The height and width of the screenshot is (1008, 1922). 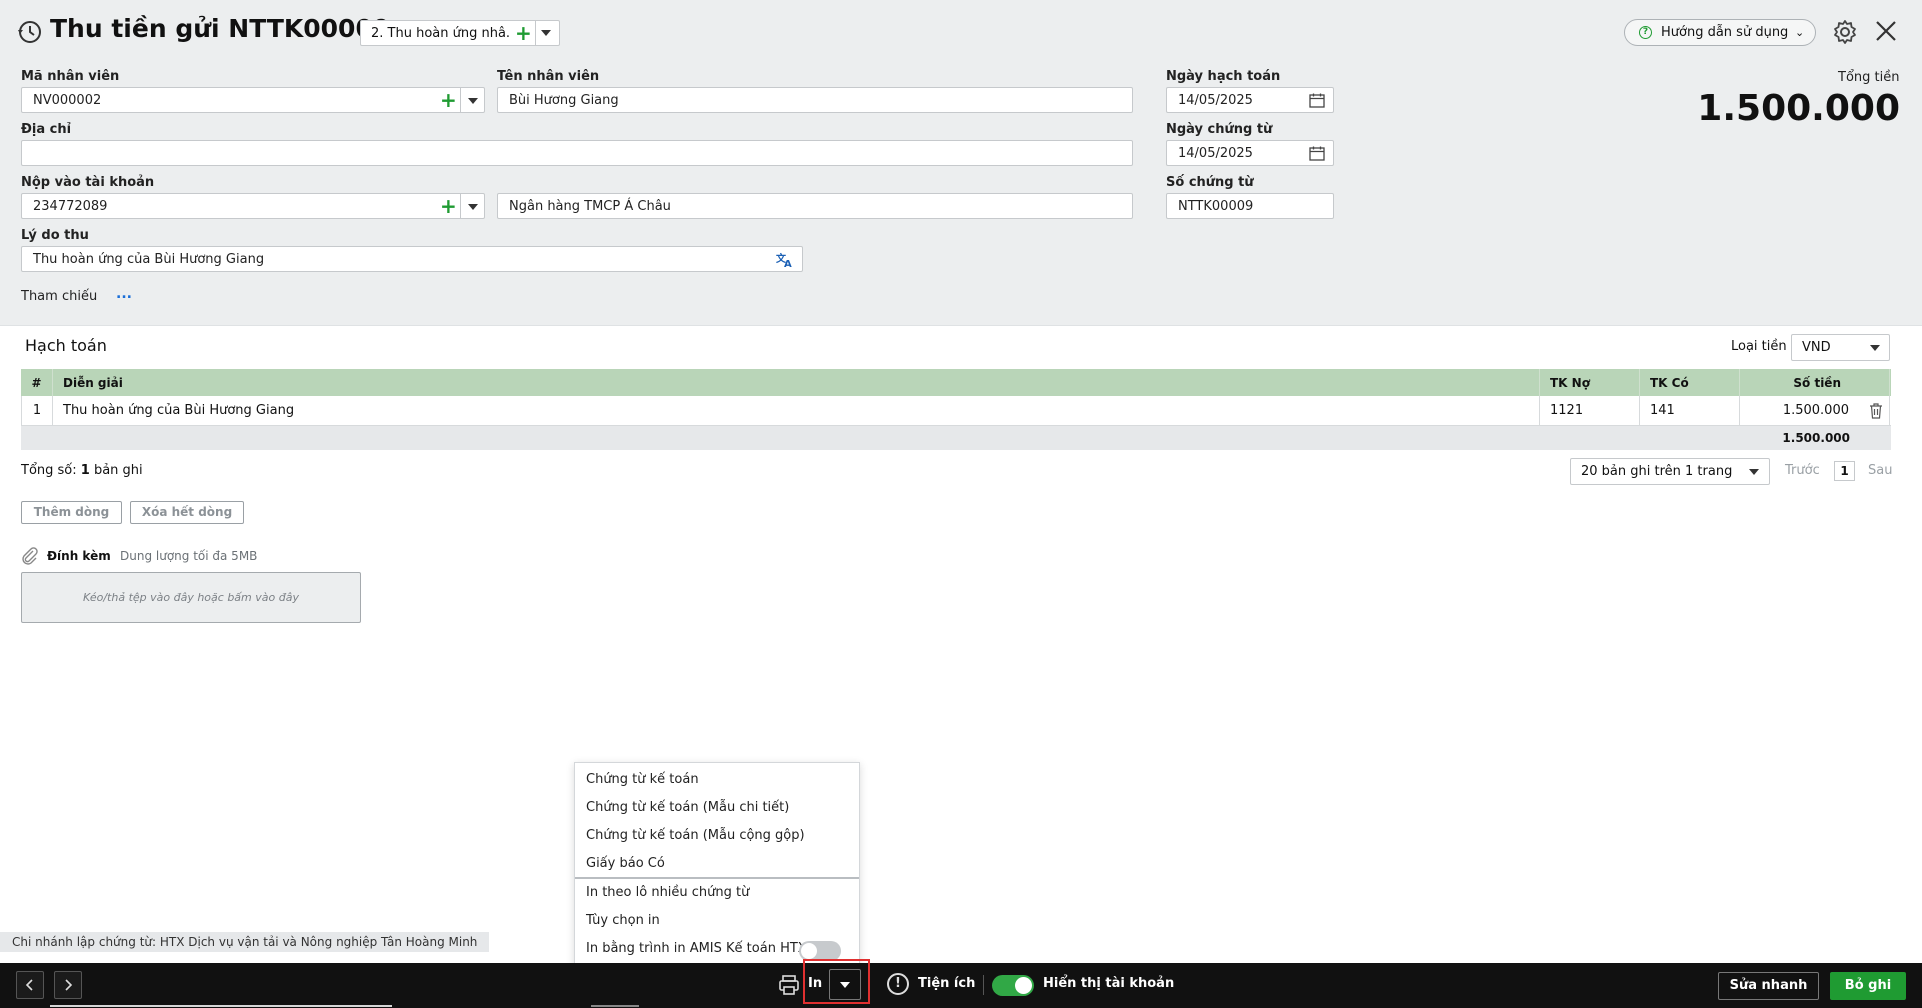 What do you see at coordinates (46, 129) in the screenshot?
I see `address-label: Địa chỉ` at bounding box center [46, 129].